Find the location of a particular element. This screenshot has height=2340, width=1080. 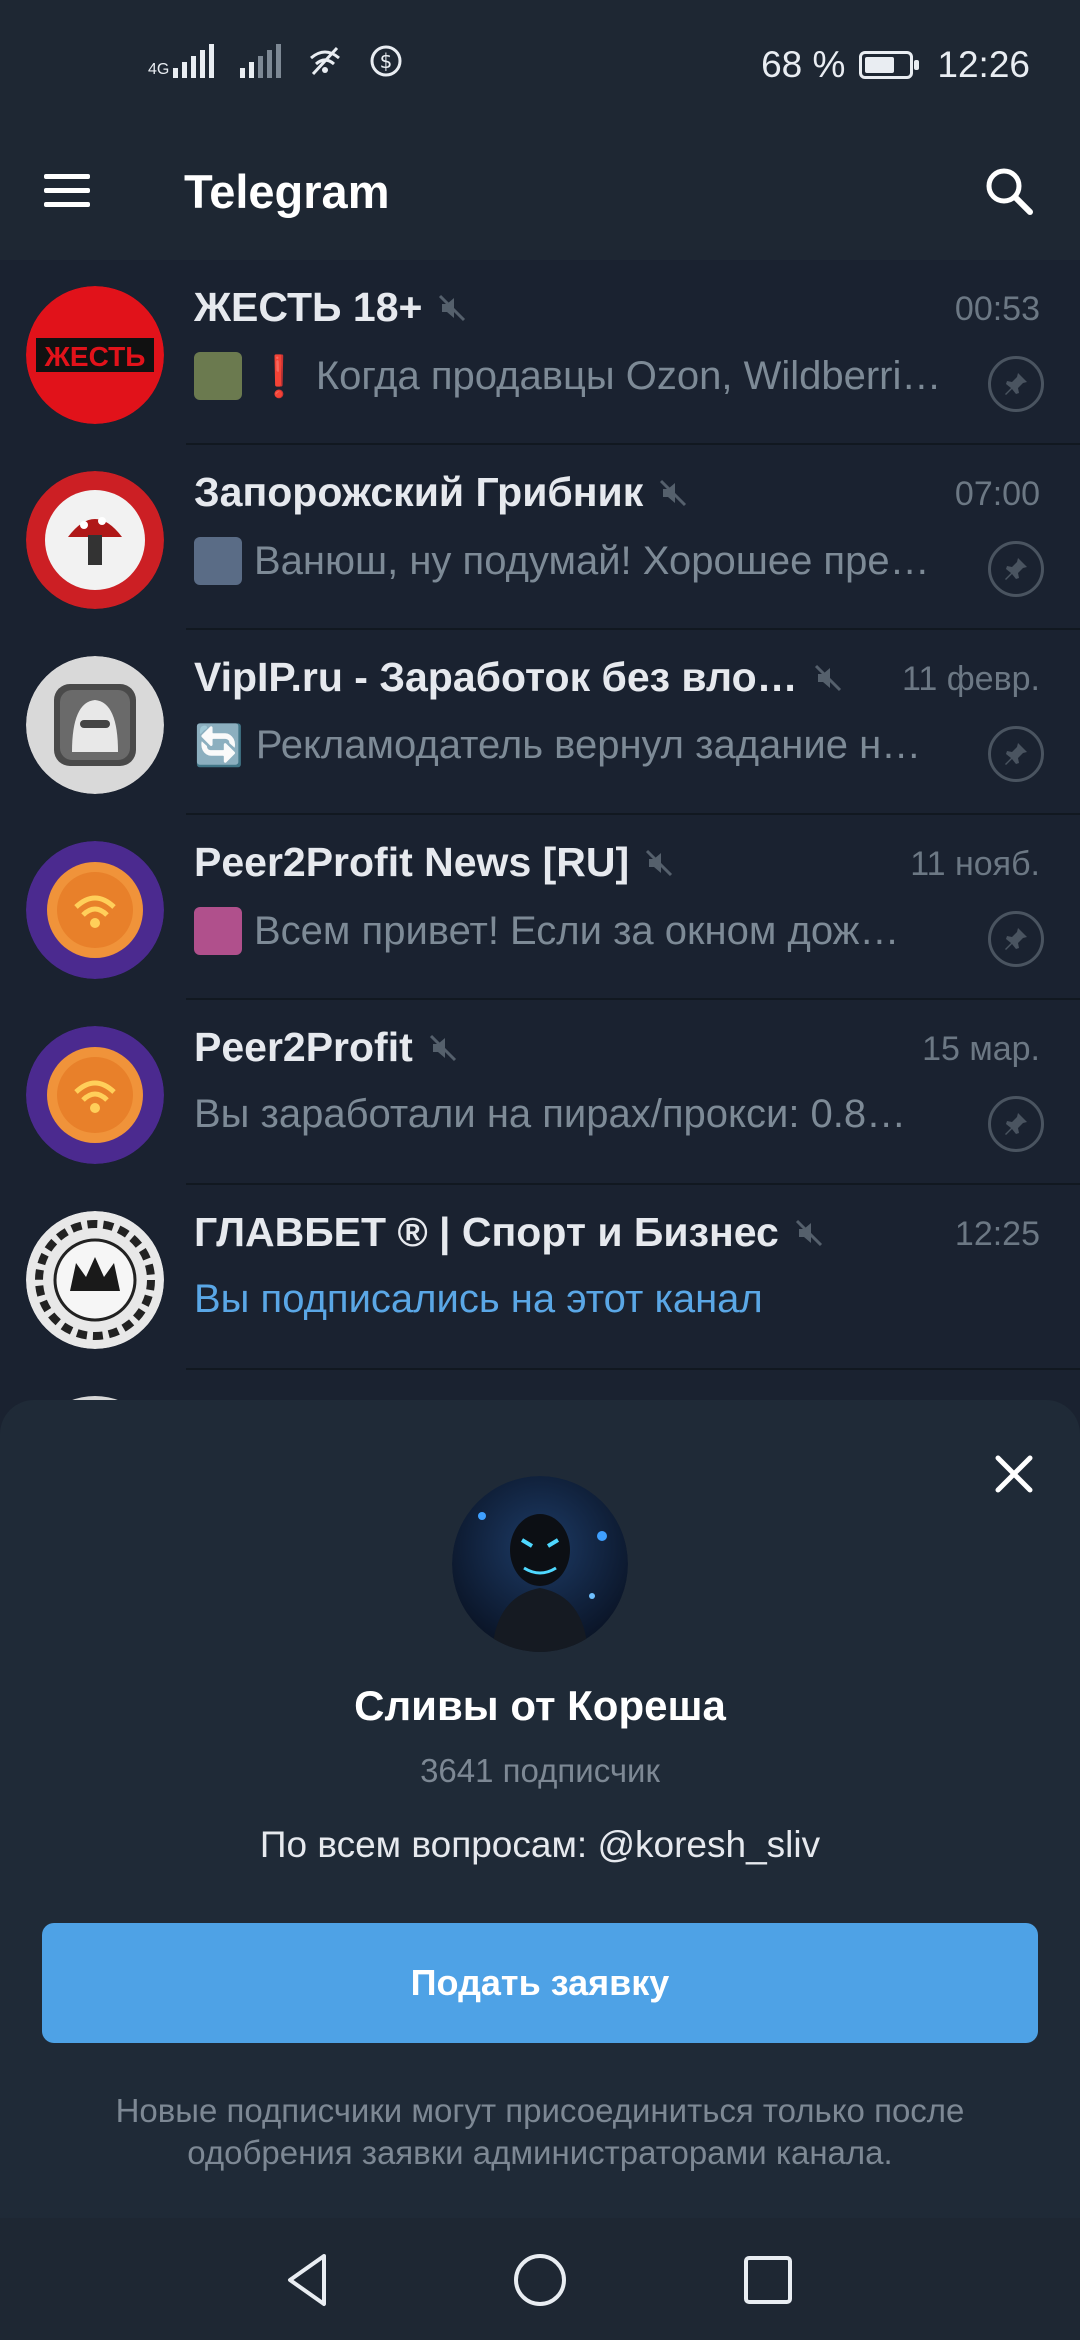

chat-name: ГЛАВБЕТ ® | Спорт и Бизнес is located at coordinates (509, 1232).